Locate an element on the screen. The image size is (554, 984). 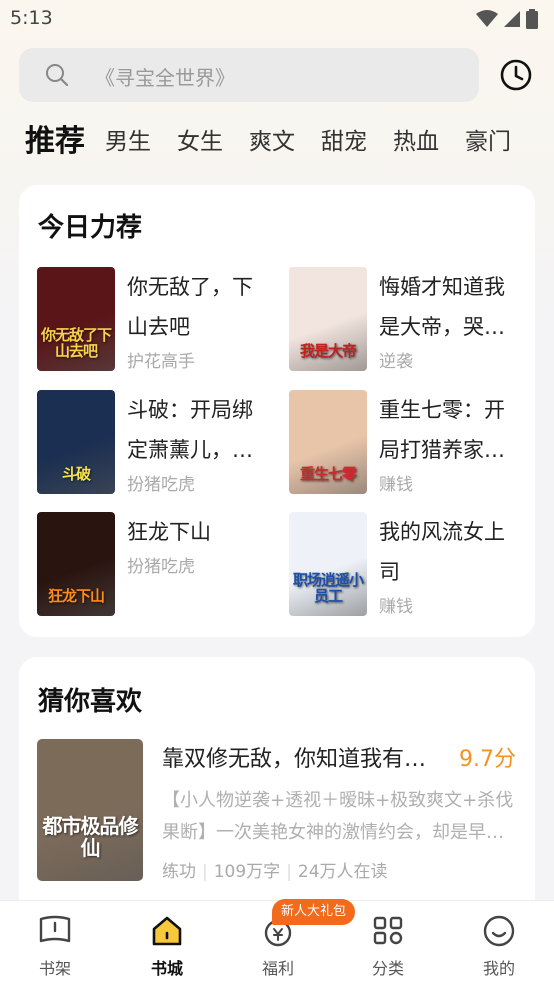
book-item: 斗破 斗破：开局绑定萧薰儿，… 扮猪吃虎 is located at coordinates (157, 442).